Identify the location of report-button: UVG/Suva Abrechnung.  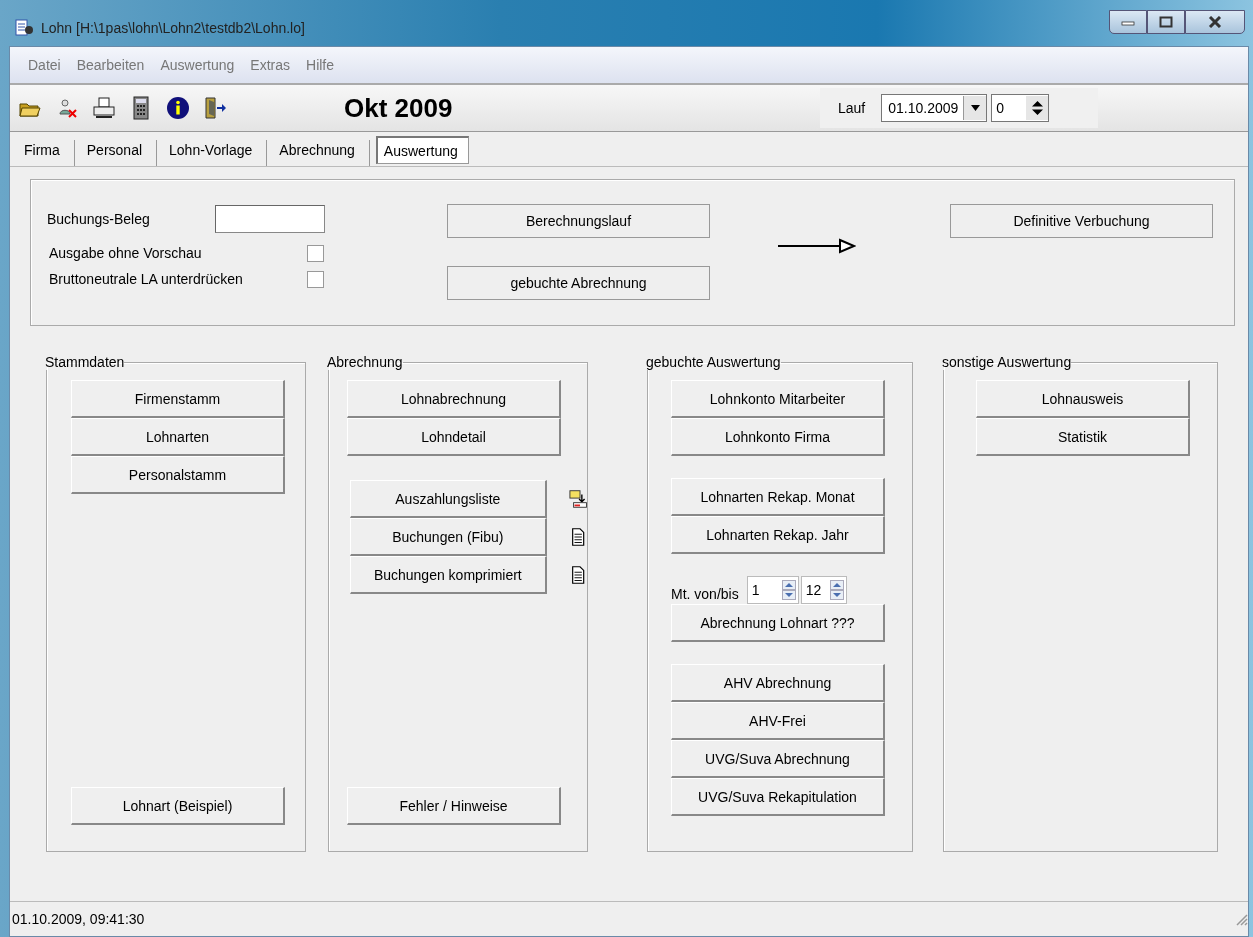
(778, 759).